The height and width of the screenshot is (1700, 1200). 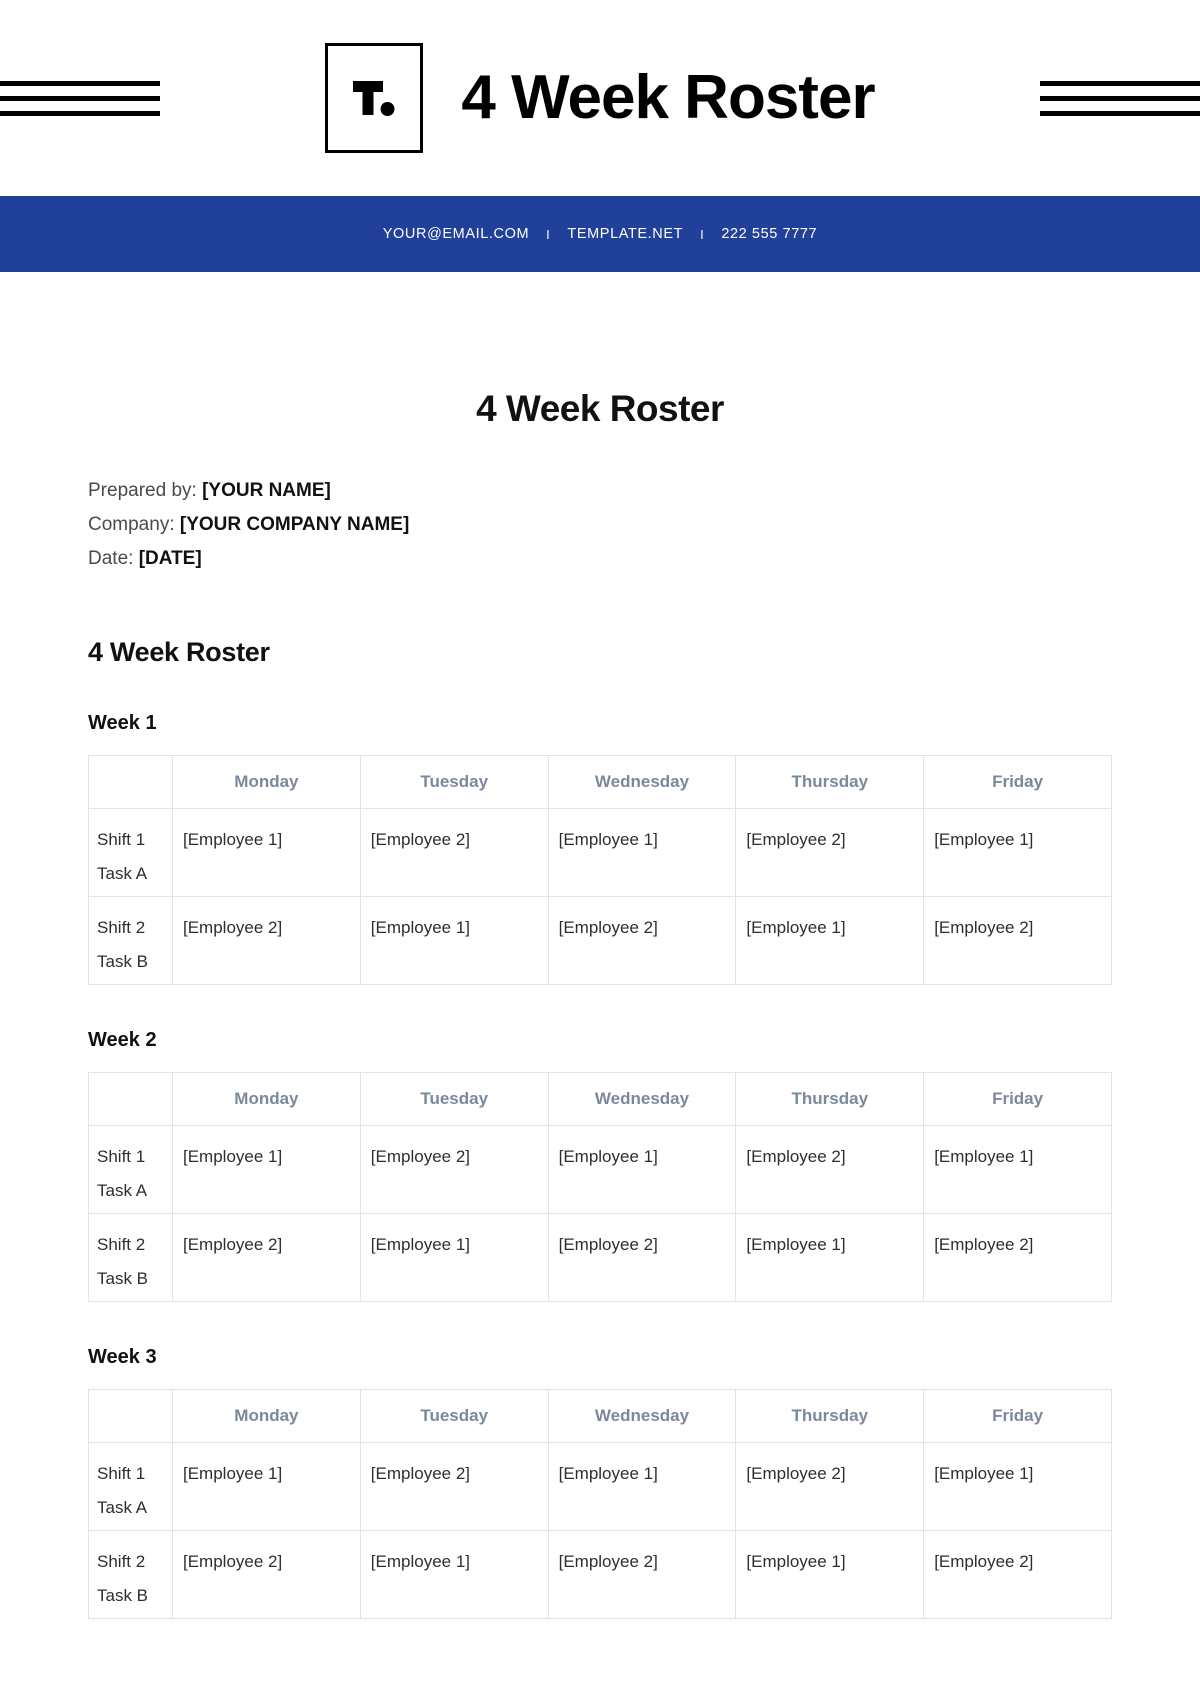 What do you see at coordinates (600, 491) in the screenshot?
I see `meta-row-prepared-by: Prepared by: [YOUR NAME]` at bounding box center [600, 491].